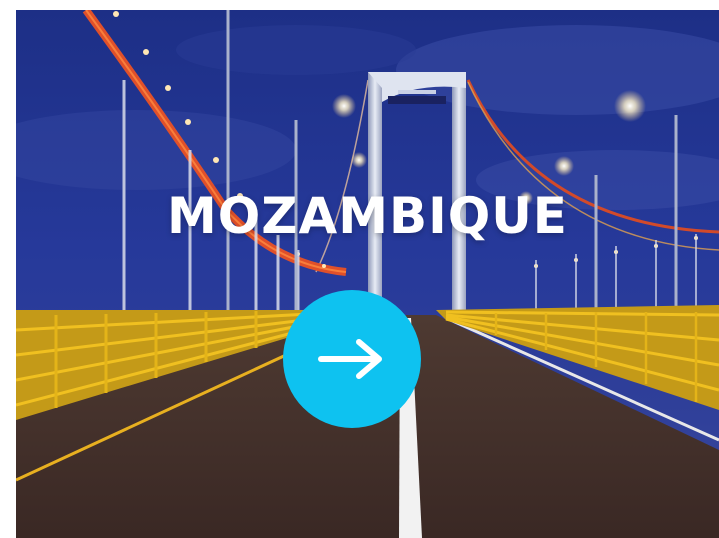 This screenshot has height=538, width=719. I want to click on arrow-right-icon, so click(350, 359).